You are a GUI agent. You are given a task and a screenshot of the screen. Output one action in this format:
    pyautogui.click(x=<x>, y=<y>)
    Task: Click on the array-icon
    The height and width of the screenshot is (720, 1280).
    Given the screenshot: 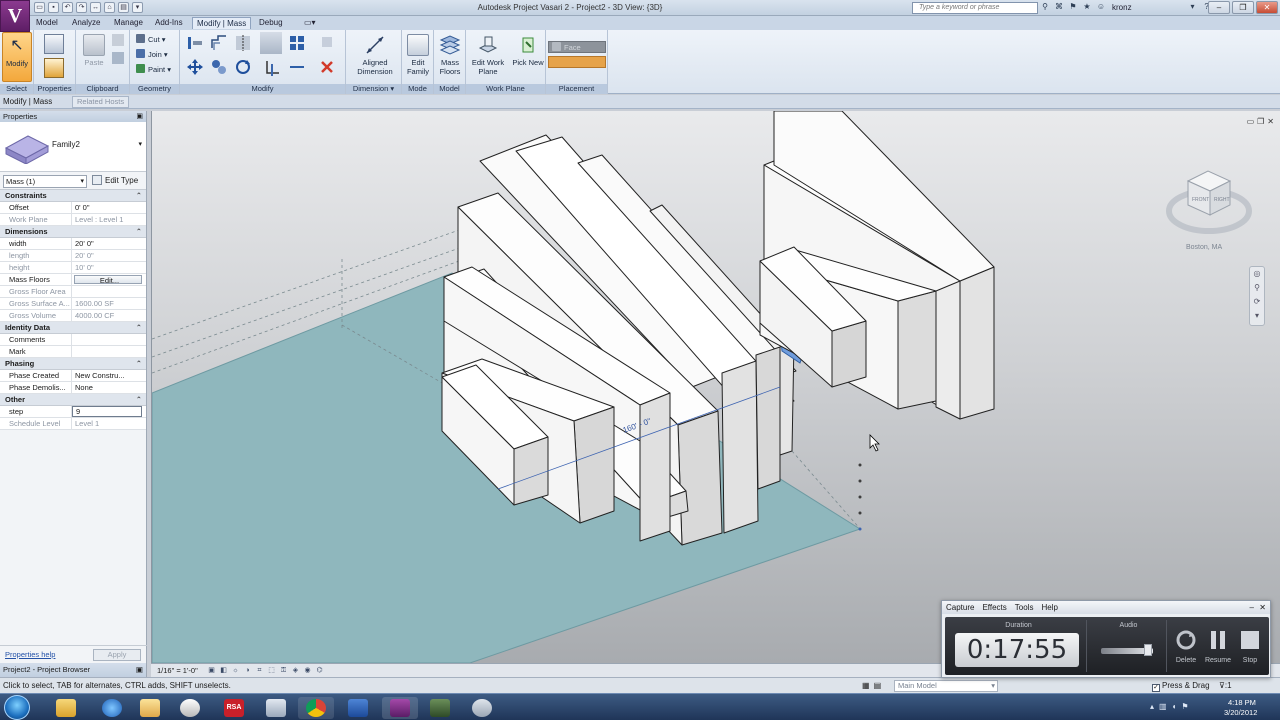 What is the action you would take?
    pyautogui.click(x=302, y=43)
    